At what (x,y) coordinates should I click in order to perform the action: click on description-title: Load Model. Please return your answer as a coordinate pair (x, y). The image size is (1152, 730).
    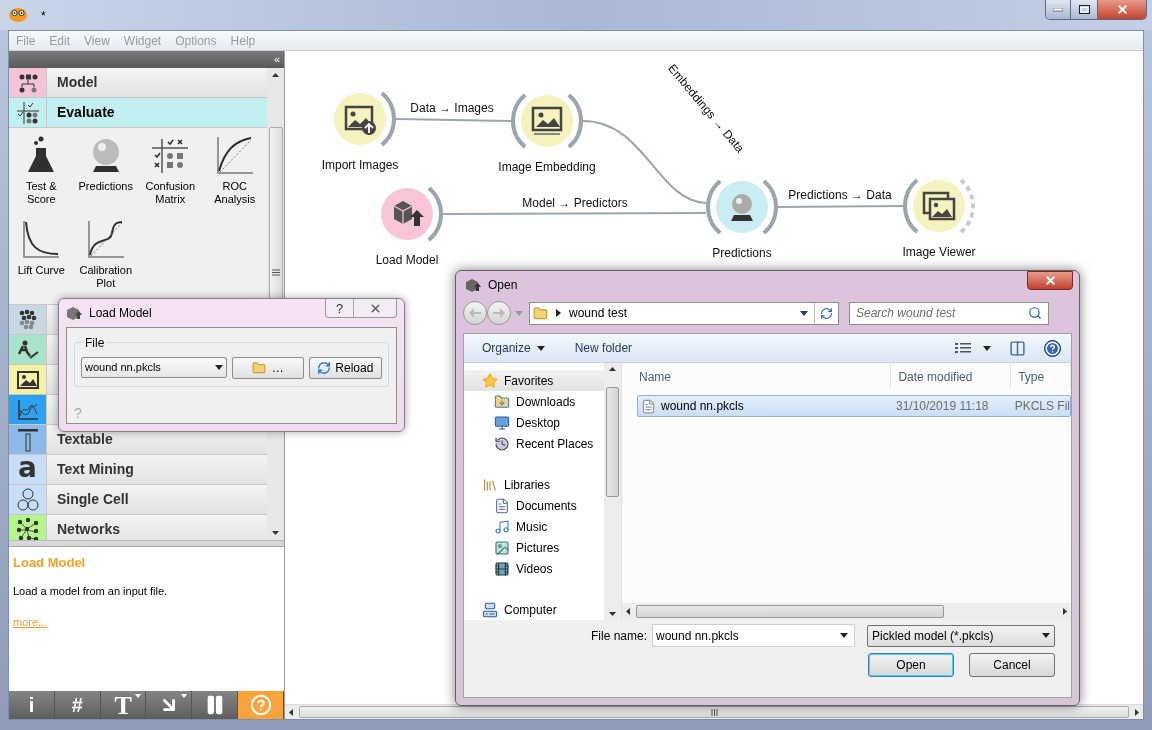
    Looking at the image, I should click on (50, 563).